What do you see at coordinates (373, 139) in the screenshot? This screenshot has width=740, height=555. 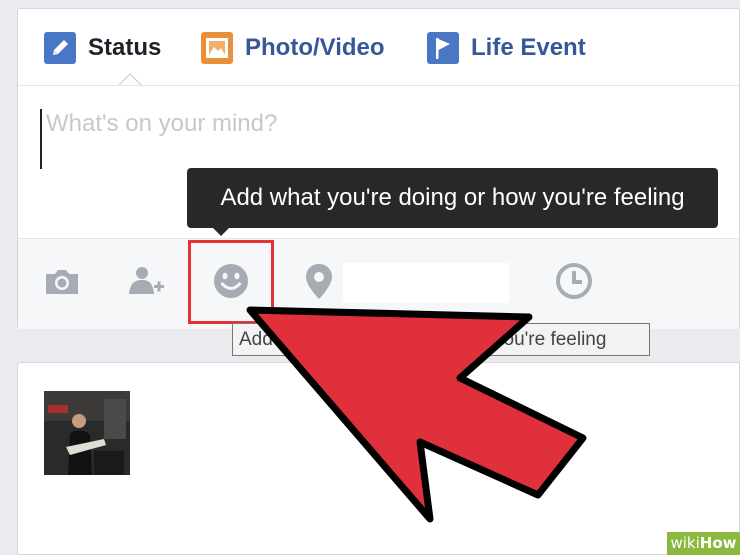 I see `status-input: What's on your mind?` at bounding box center [373, 139].